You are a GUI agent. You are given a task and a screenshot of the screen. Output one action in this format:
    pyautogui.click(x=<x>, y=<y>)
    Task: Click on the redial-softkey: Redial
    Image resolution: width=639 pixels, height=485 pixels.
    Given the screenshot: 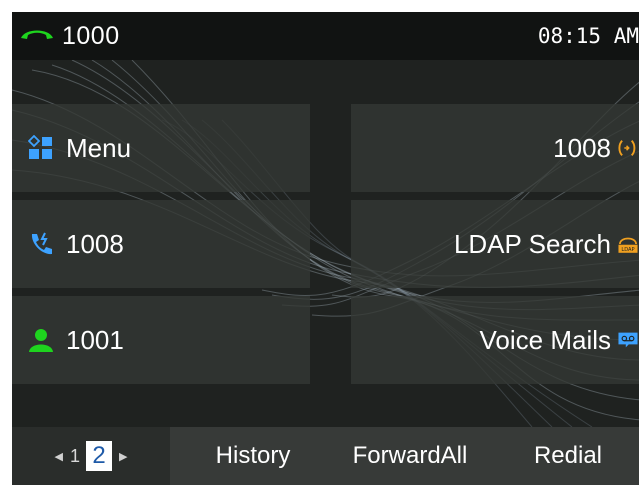 What is the action you would take?
    pyautogui.click(x=568, y=456)
    